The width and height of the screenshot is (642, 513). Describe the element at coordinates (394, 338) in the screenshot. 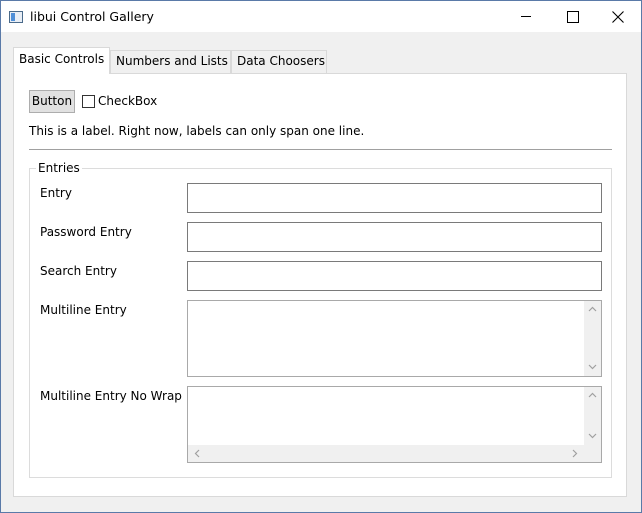

I see `multiline-entry-field` at that location.